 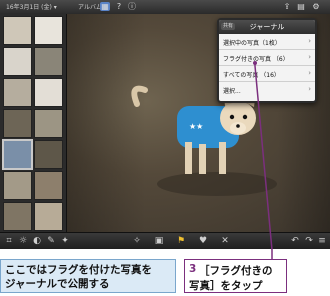 I want to click on step-text-line-1: ［フラグ付きの, so click(x=236, y=271).